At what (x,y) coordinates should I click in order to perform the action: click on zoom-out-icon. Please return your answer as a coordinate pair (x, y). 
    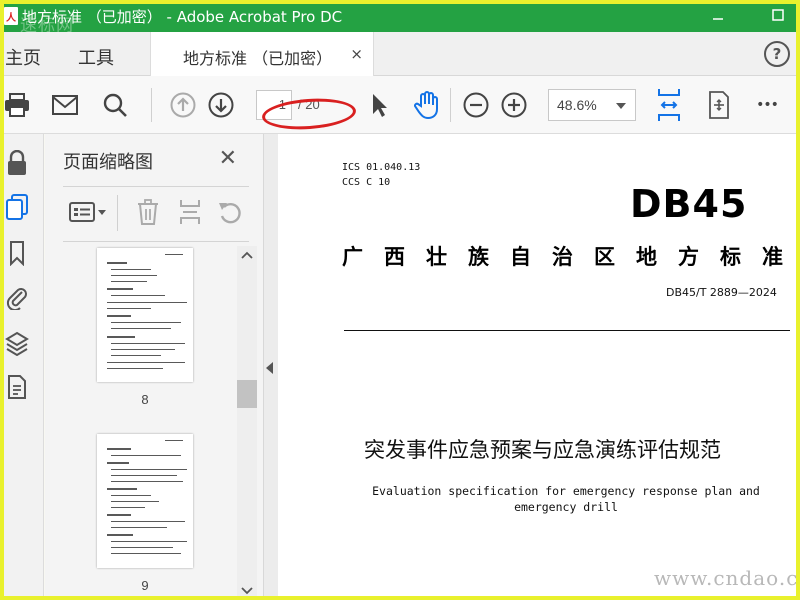
    Looking at the image, I should click on (476, 105).